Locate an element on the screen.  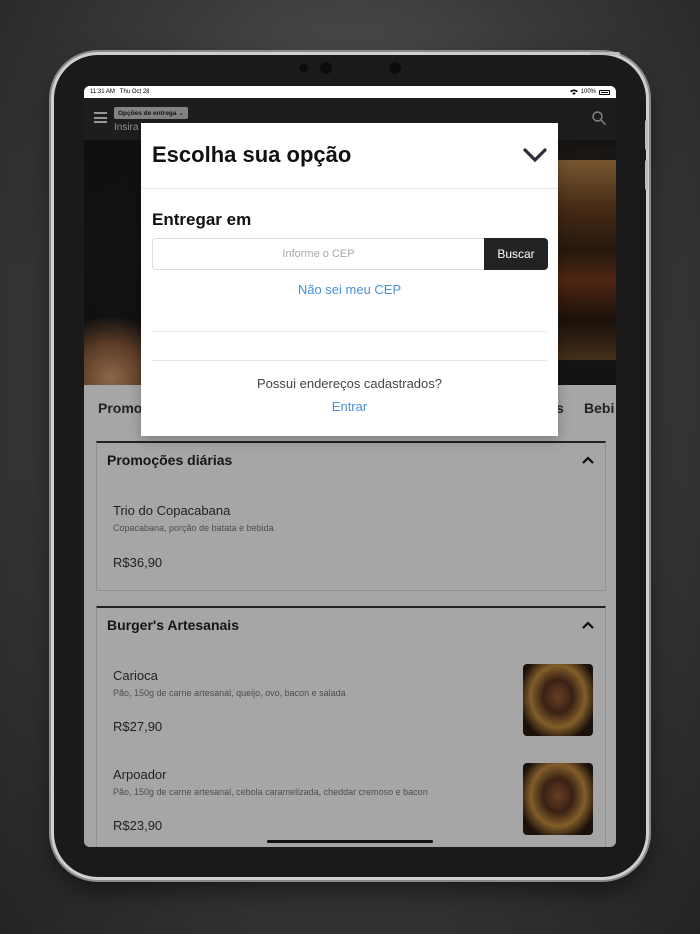
modal-title: Escolha sua opção is located at coordinates (252, 154).